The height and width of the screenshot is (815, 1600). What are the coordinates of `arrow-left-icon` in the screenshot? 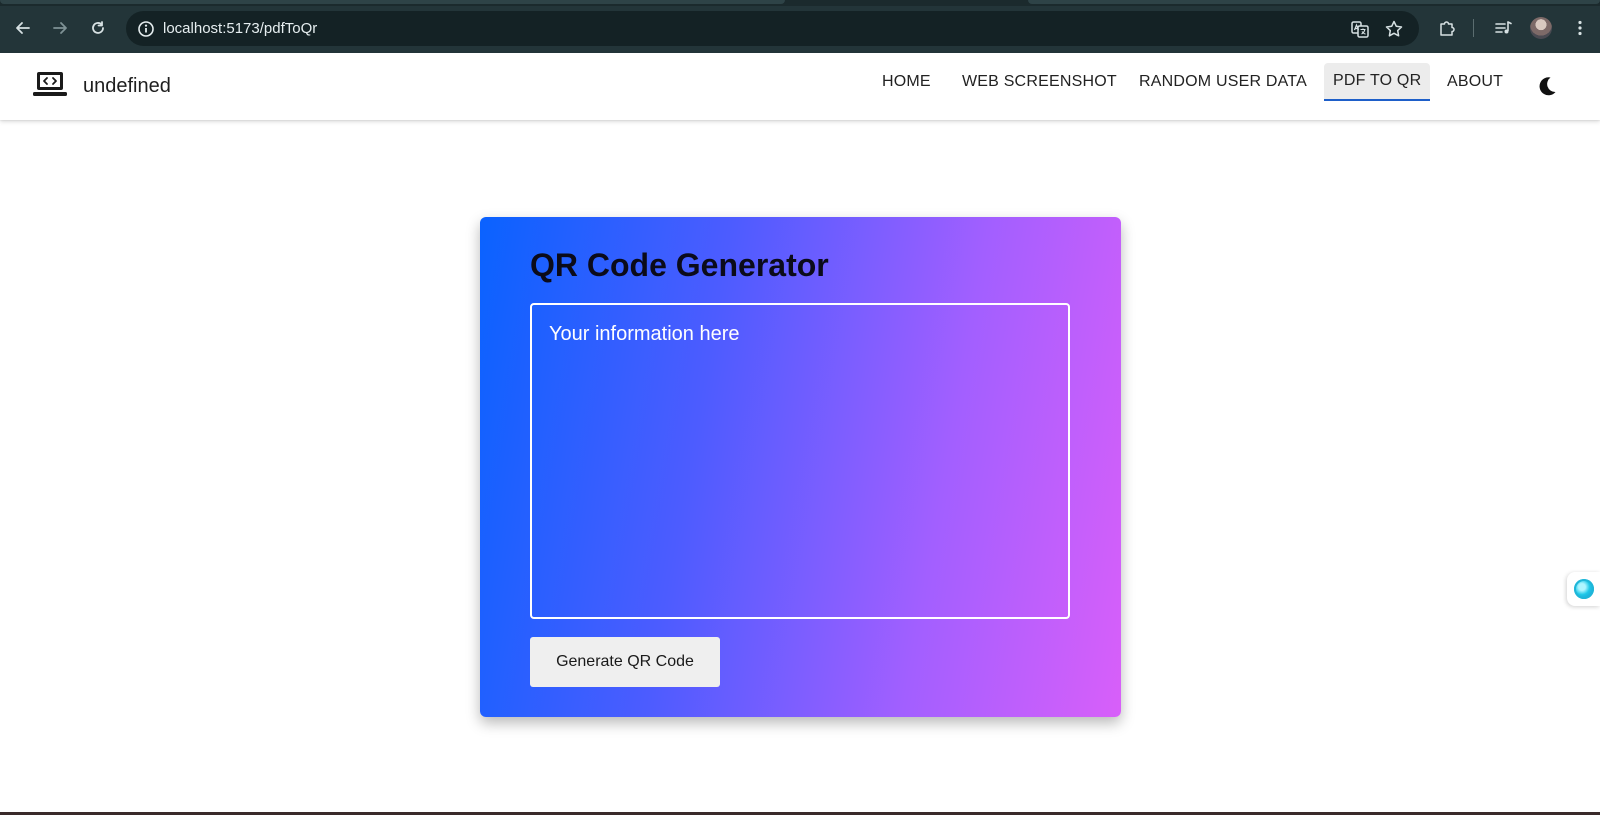 It's located at (23, 28).